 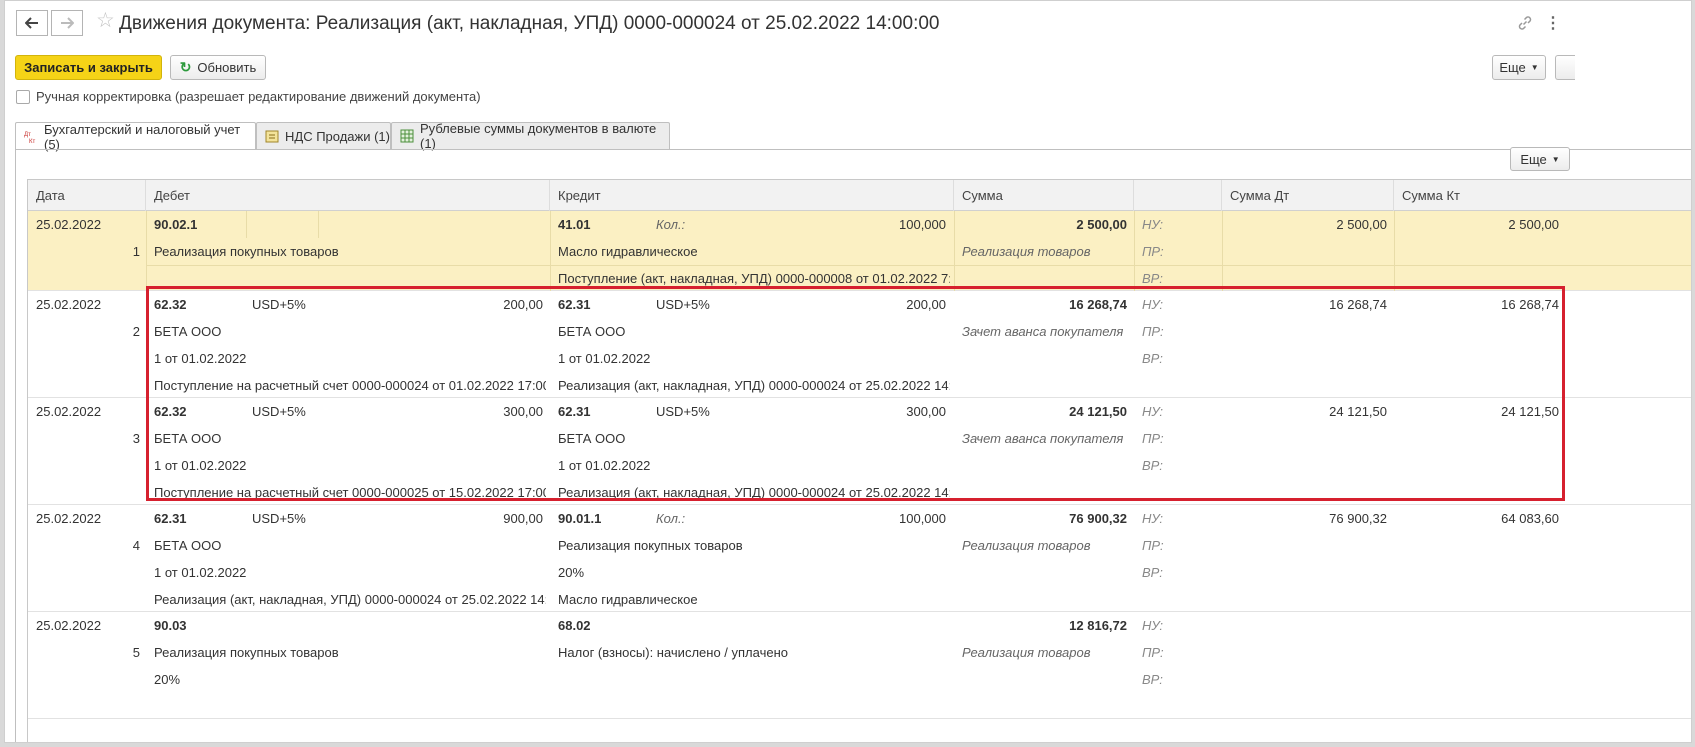 What do you see at coordinates (922, 224) in the screenshot?
I see `credit-amount: 100,000` at bounding box center [922, 224].